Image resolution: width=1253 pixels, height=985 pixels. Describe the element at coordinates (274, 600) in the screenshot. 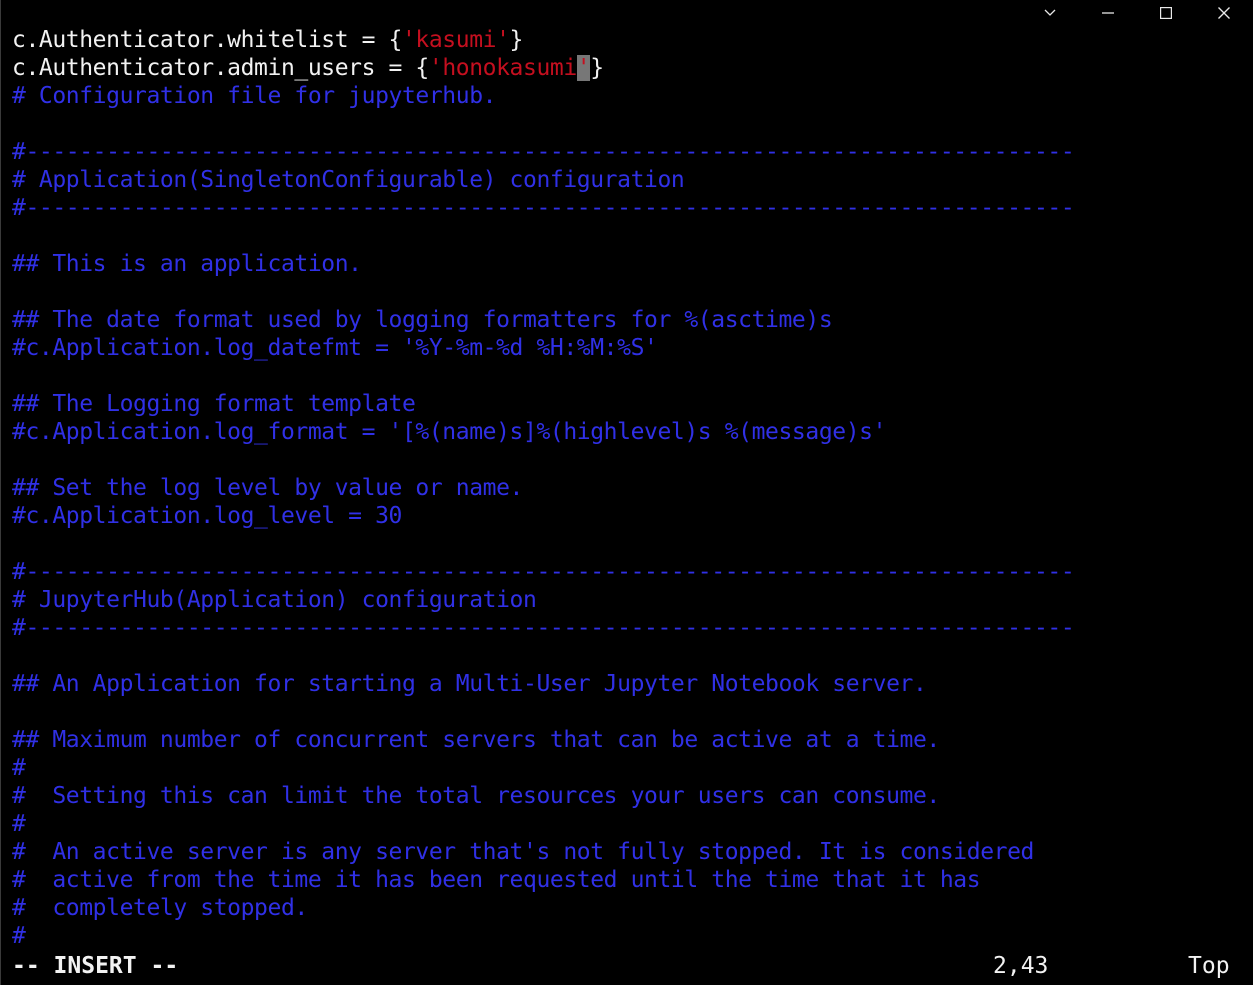

I see `comment-line: # JupyterHub(Application) configuration` at that location.